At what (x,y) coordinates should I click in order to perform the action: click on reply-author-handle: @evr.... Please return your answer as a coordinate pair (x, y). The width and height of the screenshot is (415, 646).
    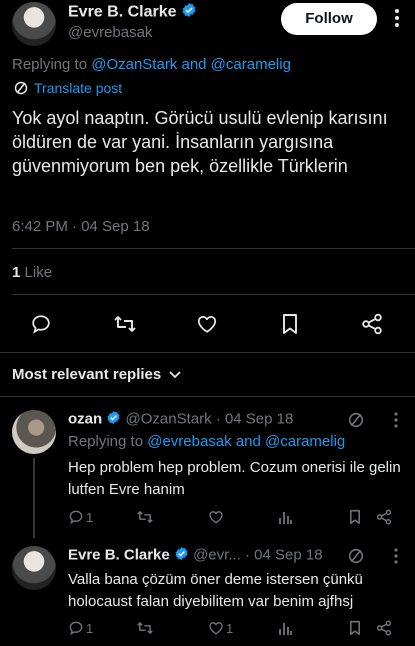
    Looking at the image, I should click on (217, 555).